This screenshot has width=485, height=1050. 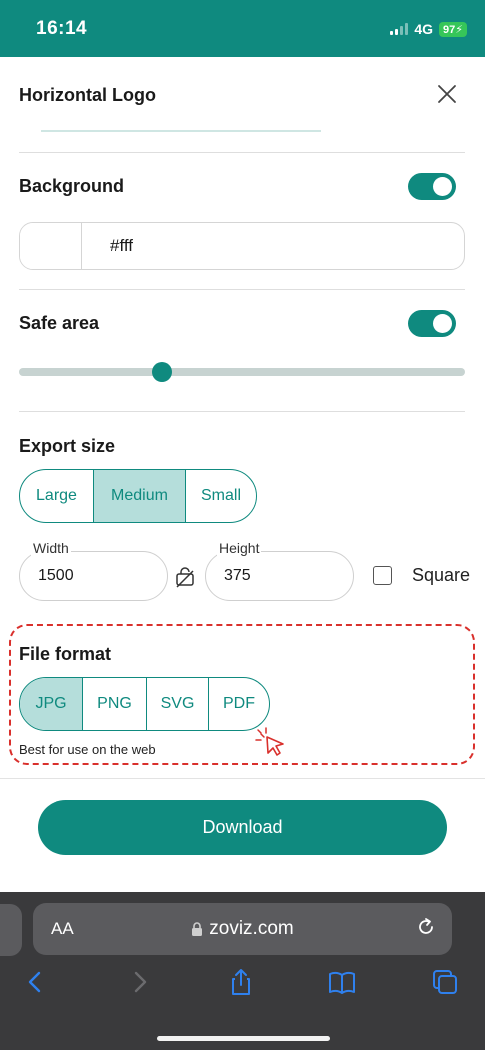 I want to click on battery-level: 97, so click(x=449, y=29).